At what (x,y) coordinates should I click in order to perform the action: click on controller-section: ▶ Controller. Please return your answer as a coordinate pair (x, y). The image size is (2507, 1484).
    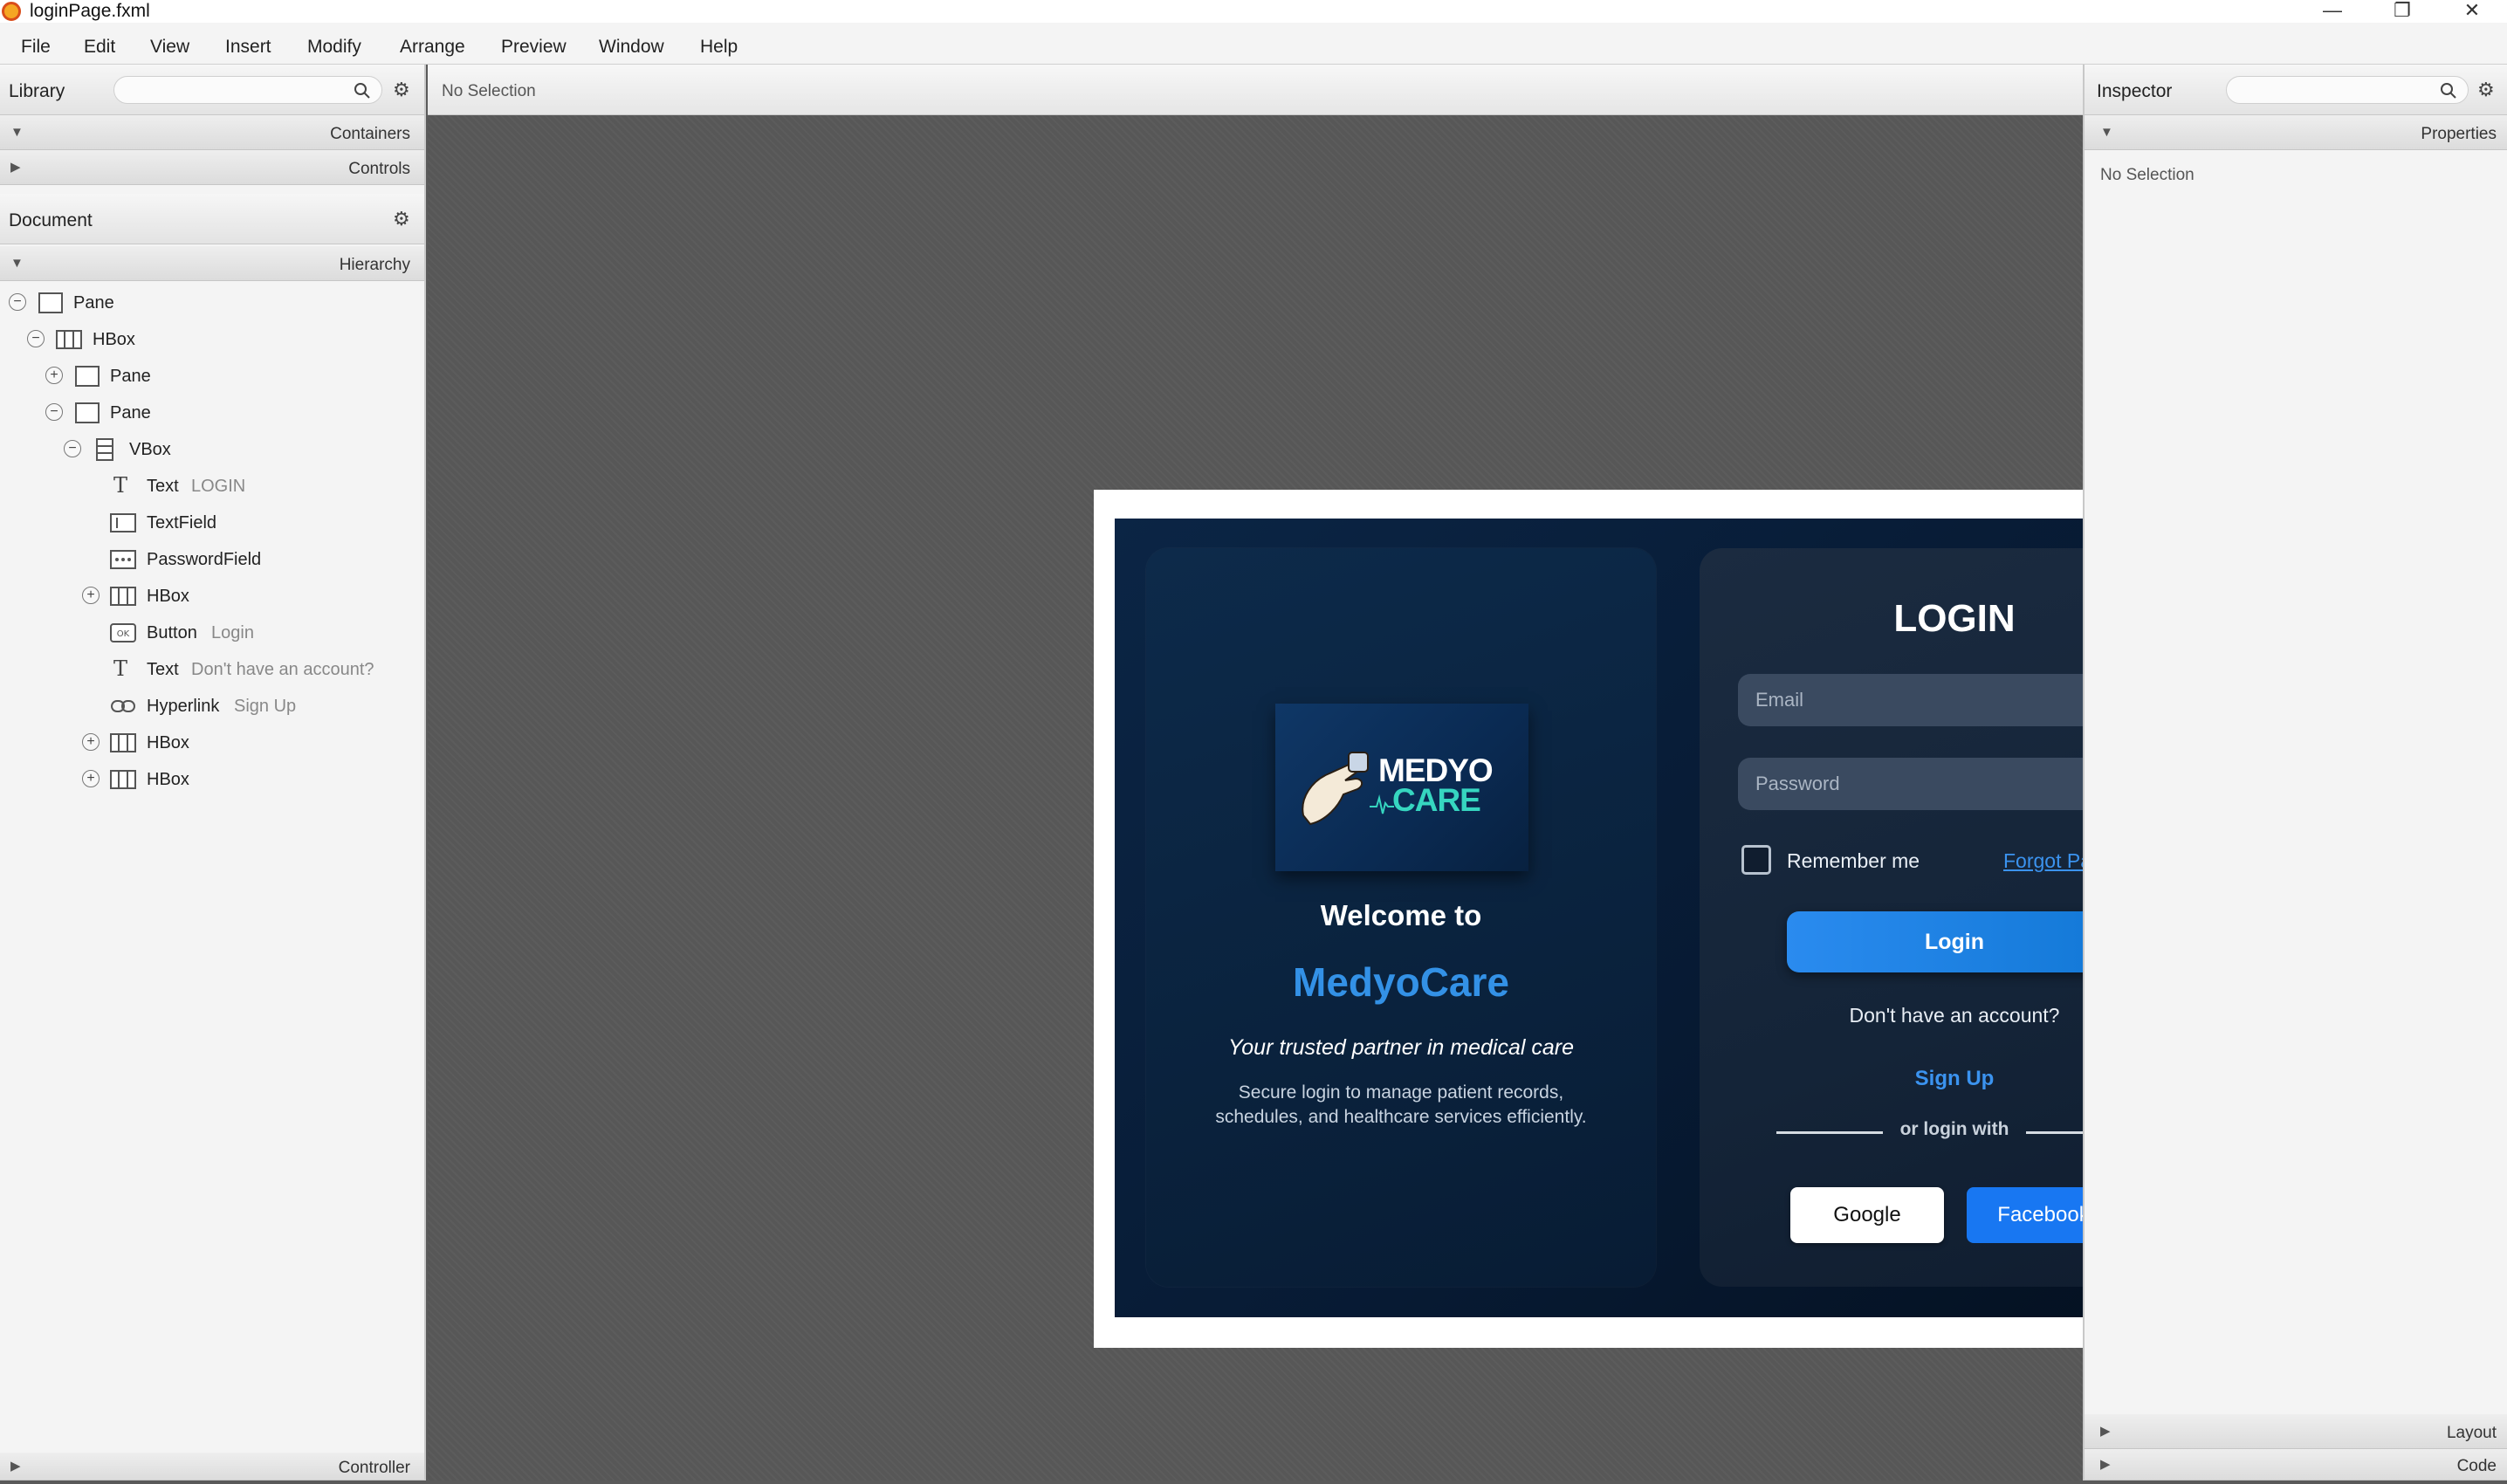
    Looking at the image, I should click on (212, 1467).